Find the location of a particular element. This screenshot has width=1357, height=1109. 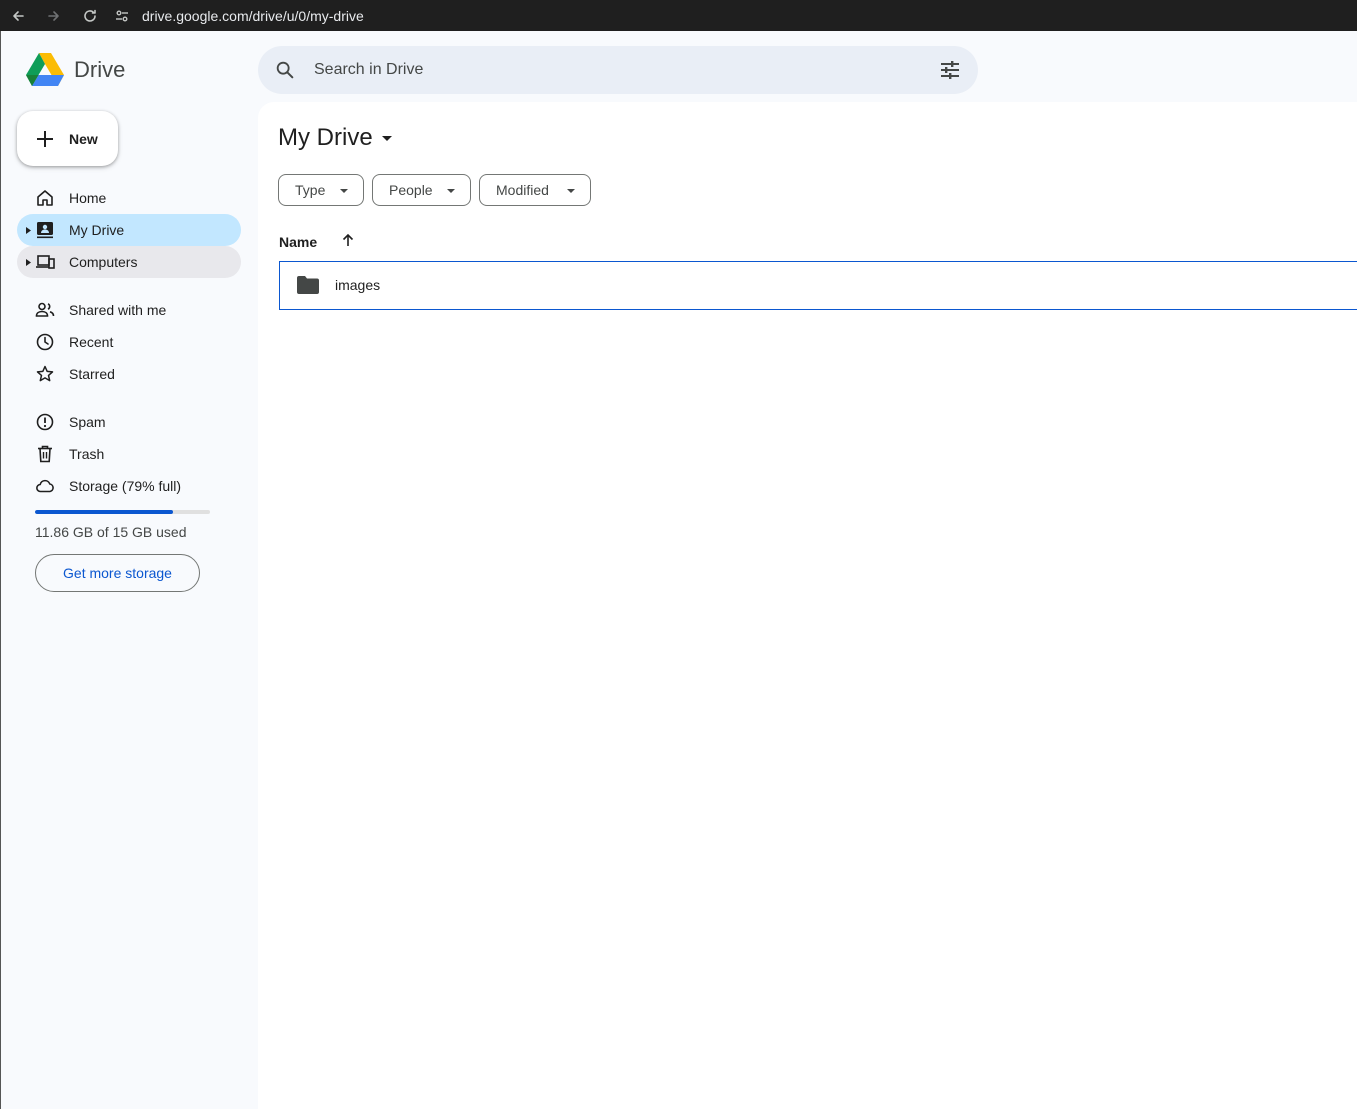

address-bar: drive.google.com/drive/u/0/my-drive is located at coordinates (238, 15).